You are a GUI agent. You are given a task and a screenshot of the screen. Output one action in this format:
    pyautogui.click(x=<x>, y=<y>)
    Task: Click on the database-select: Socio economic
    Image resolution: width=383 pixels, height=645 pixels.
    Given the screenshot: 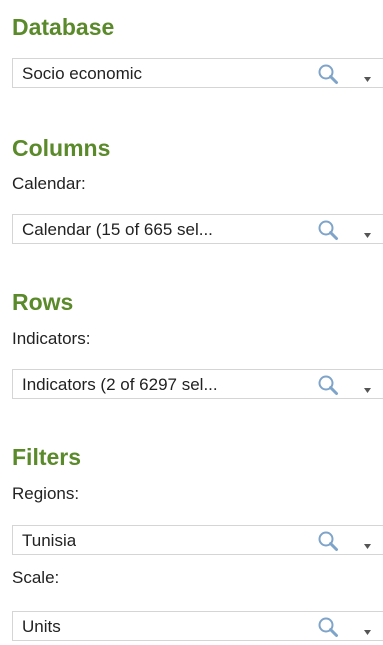 What is the action you would take?
    pyautogui.click(x=197, y=73)
    